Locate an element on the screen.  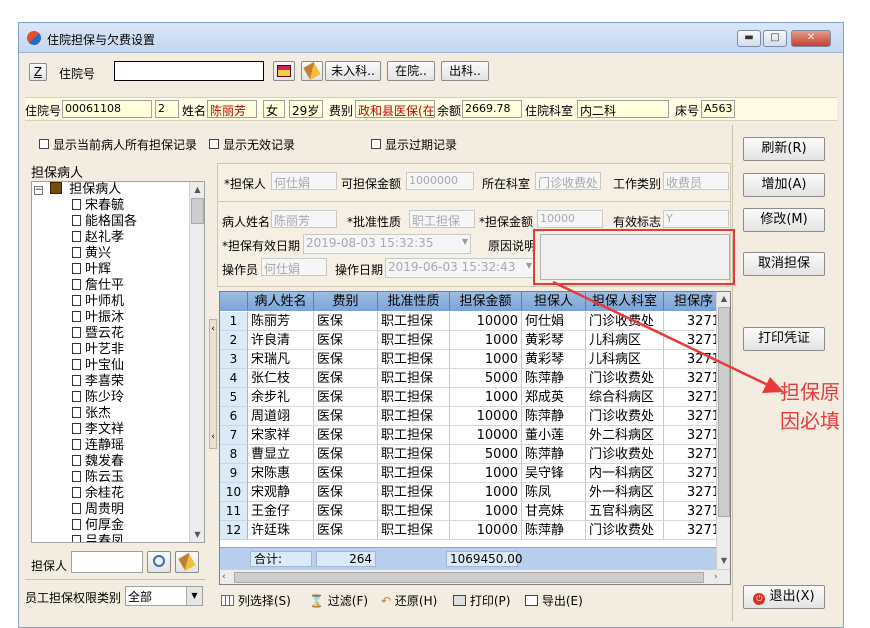
annotation-arrow-line is located at coordinates (660, 333).